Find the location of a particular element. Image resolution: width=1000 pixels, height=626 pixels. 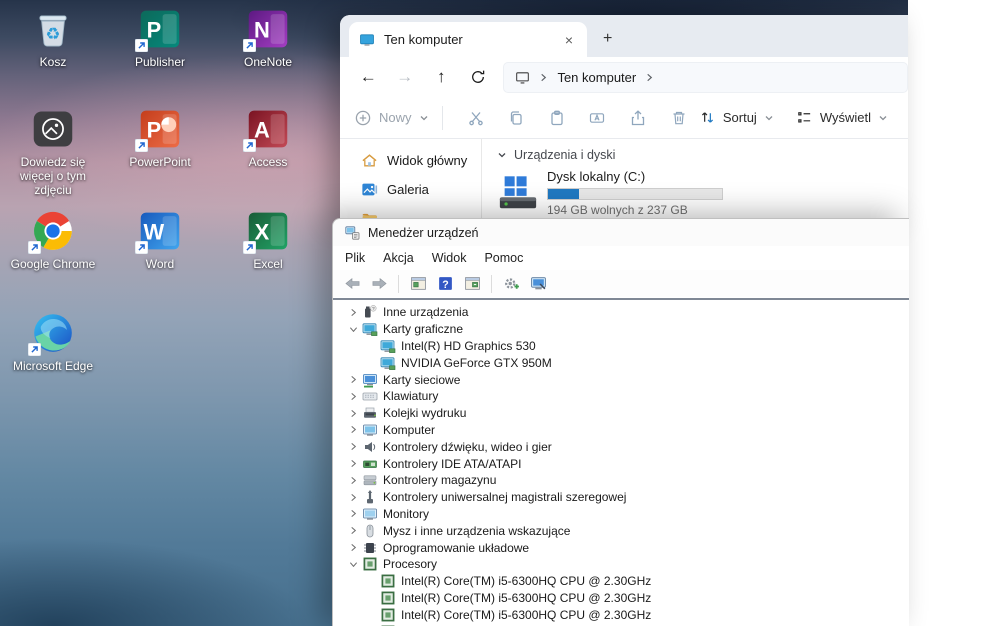

forward-button: → is located at coordinates (404, 77).